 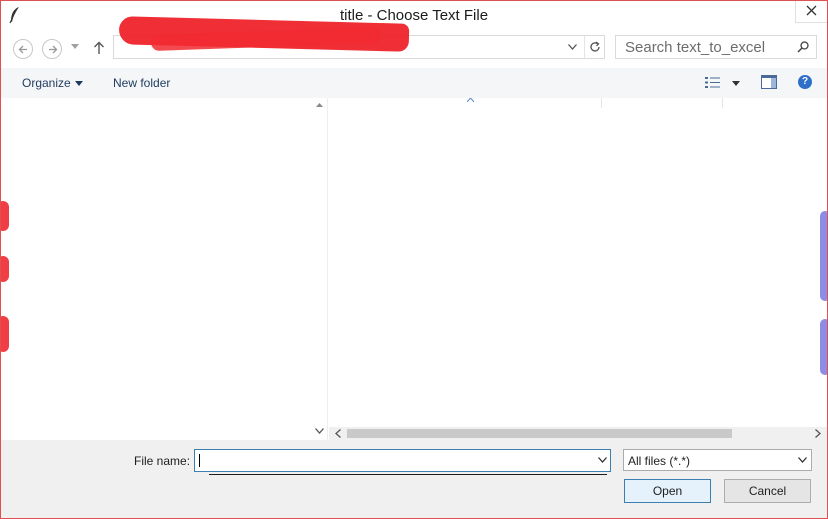 What do you see at coordinates (162, 461) in the screenshot?
I see `file-name-label: File name:` at bounding box center [162, 461].